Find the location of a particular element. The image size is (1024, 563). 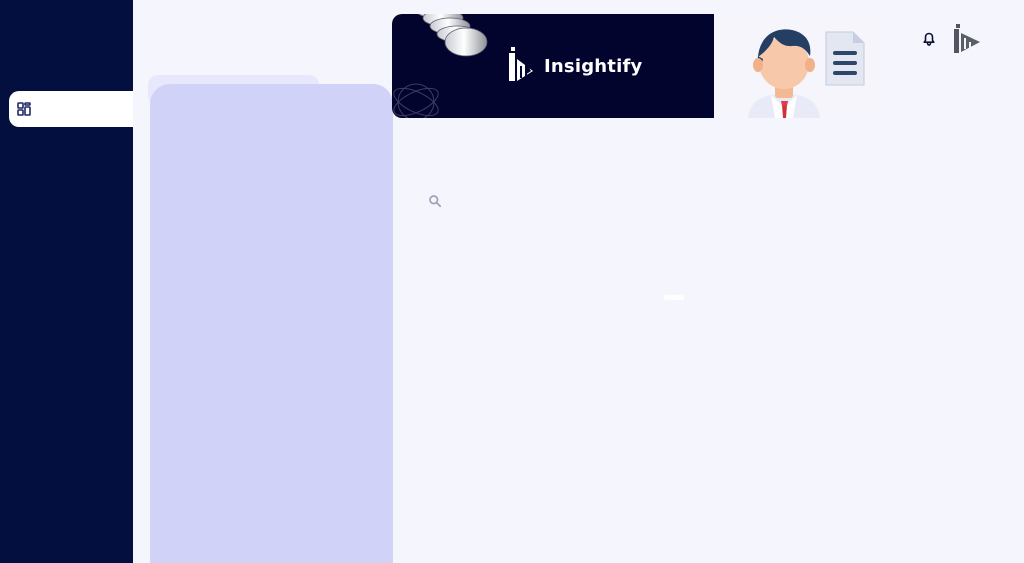

search-bar is located at coordinates (576, 201).